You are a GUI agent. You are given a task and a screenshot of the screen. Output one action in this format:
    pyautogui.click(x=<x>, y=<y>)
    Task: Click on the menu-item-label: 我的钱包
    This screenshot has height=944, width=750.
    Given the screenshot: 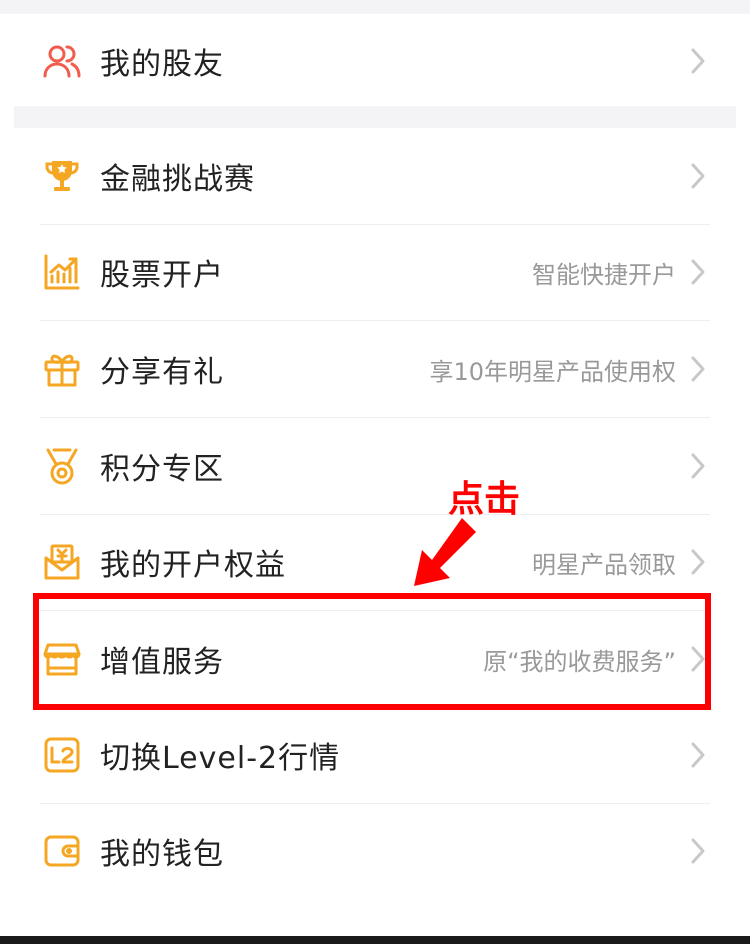 What is the action you would take?
    pyautogui.click(x=162, y=854)
    